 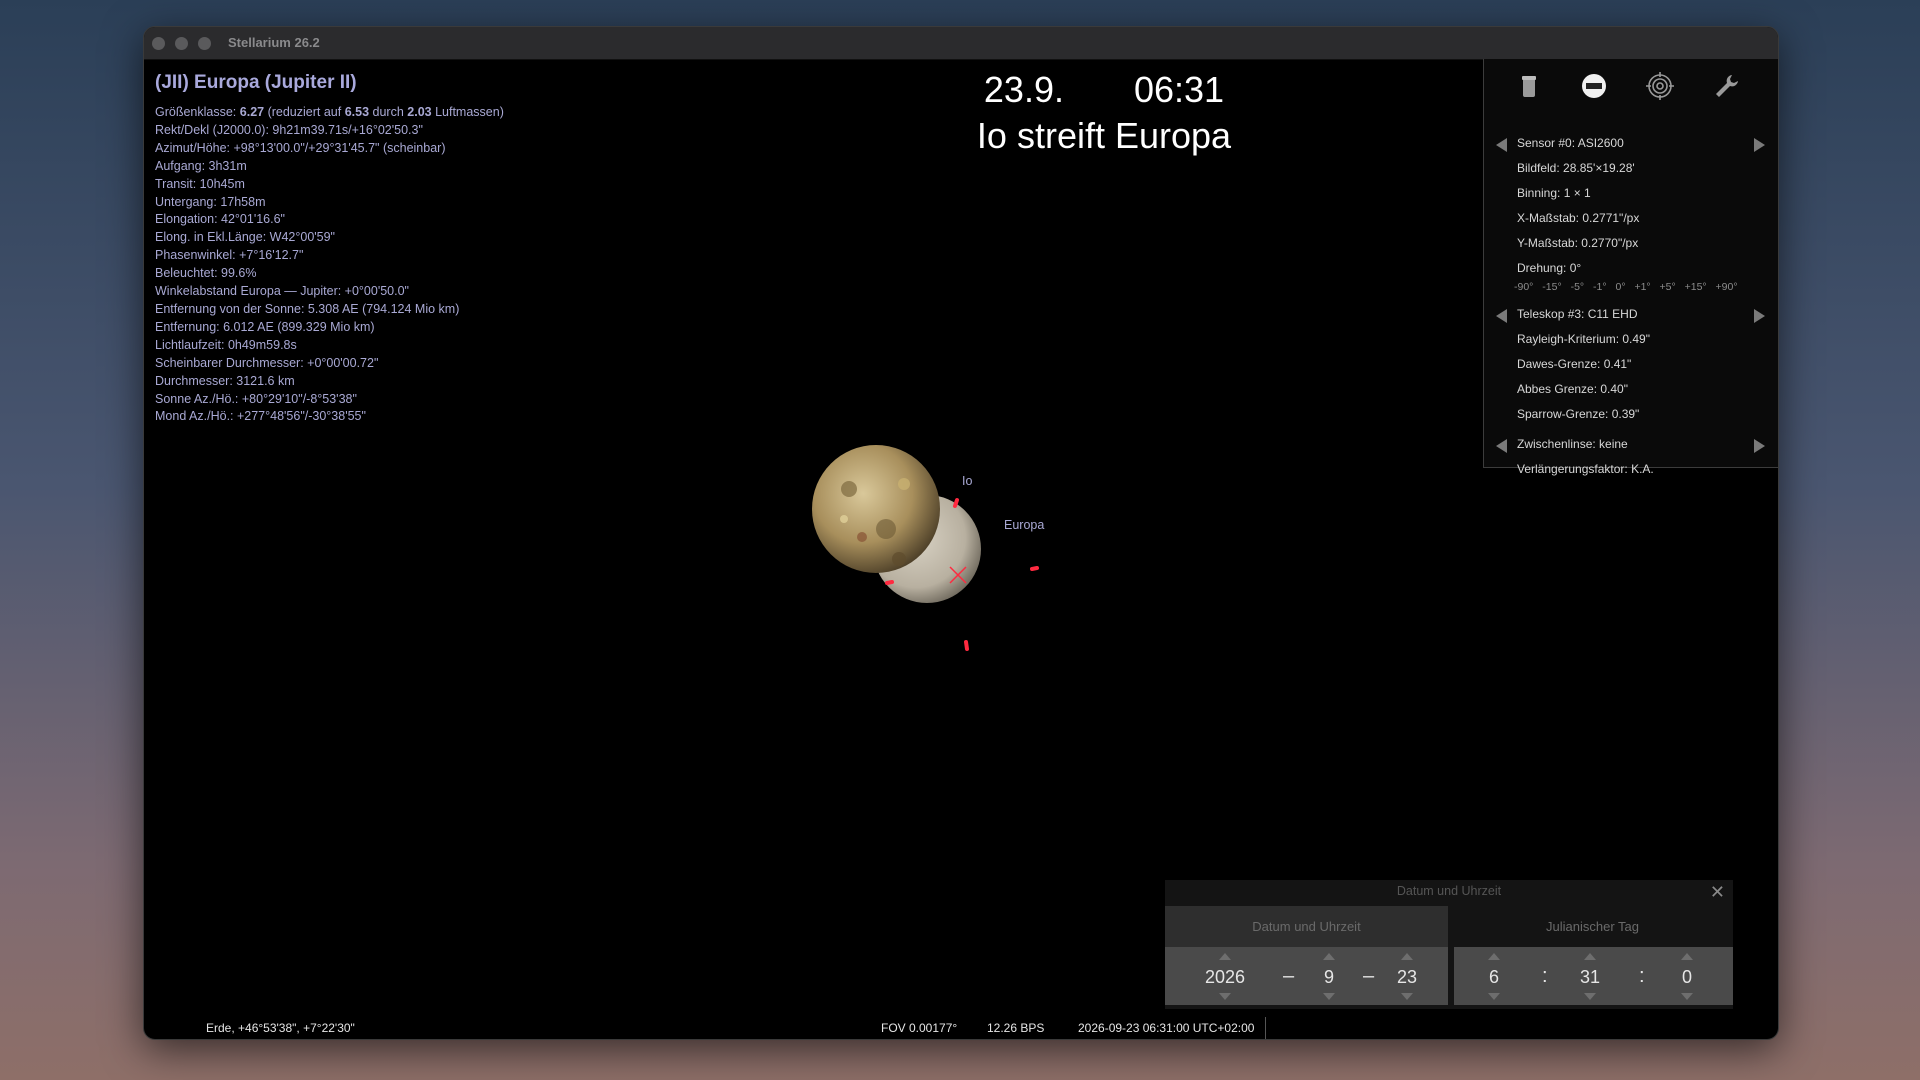 I want to click on sensor-name: Sensor #0: ASI2600, so click(x=1570, y=143).